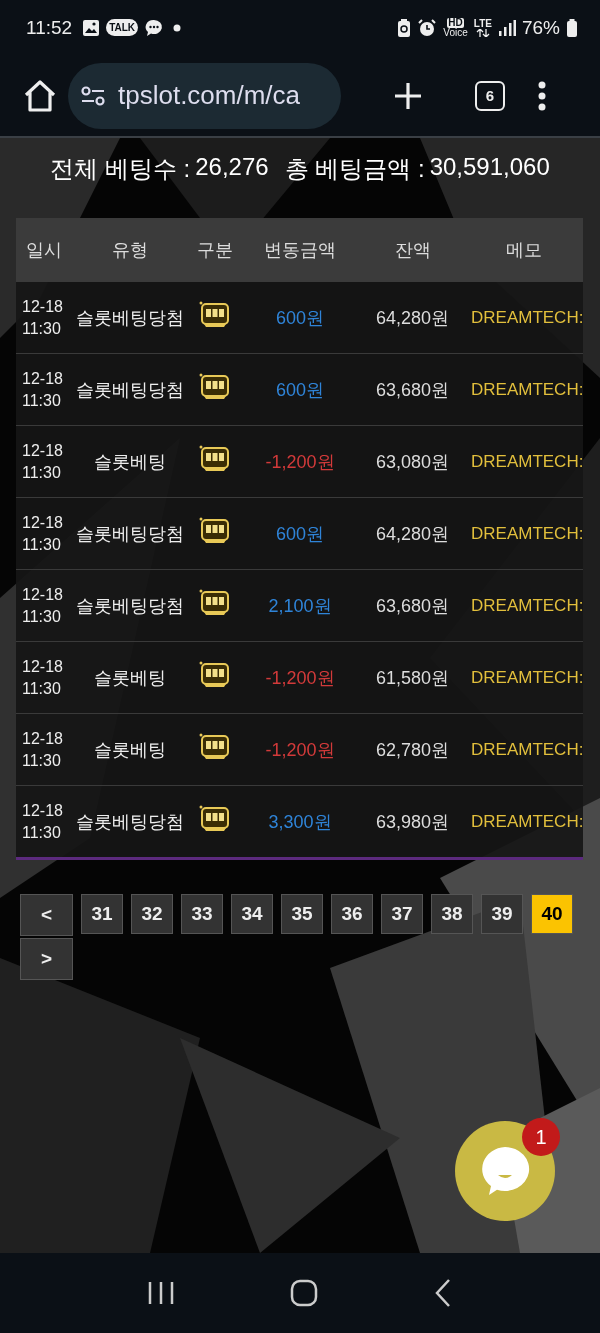  What do you see at coordinates (524, 250) in the screenshot?
I see `column-header: 메모` at bounding box center [524, 250].